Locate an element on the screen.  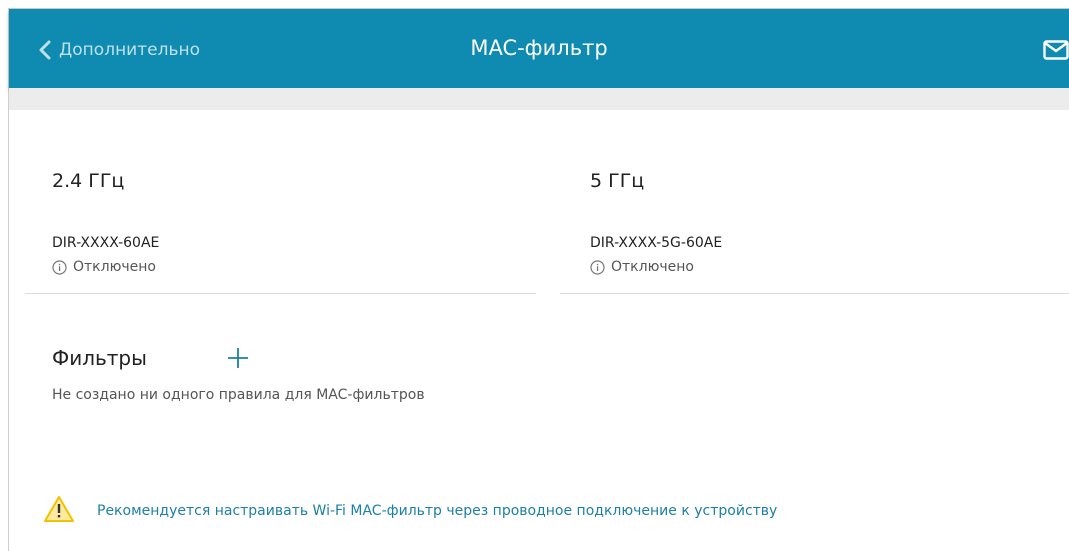
band-2g-title: 2.4 ГГц is located at coordinates (88, 181).